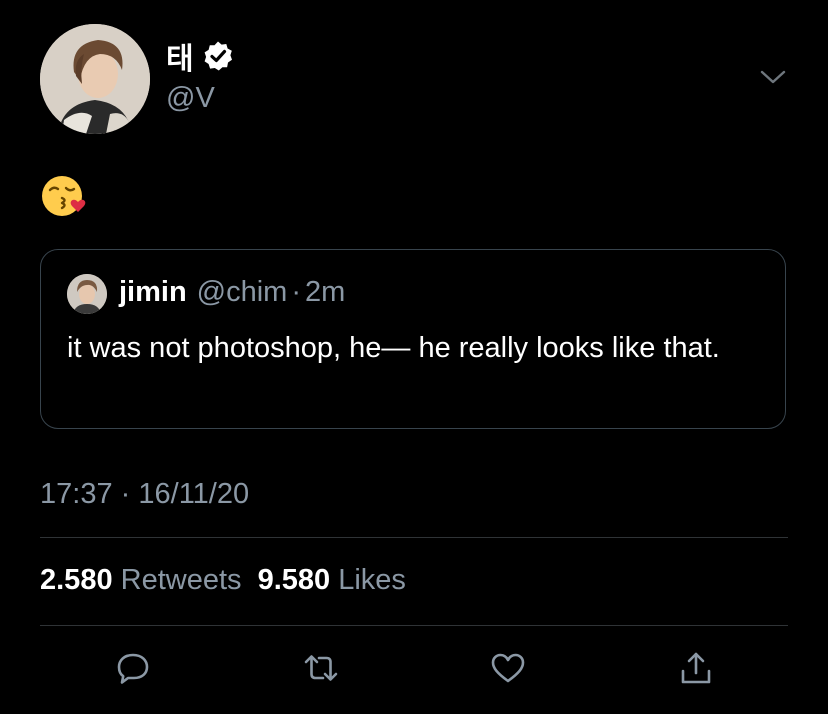 Image resolution: width=828 pixels, height=714 pixels. I want to click on retweet-icon, so click(321, 670).